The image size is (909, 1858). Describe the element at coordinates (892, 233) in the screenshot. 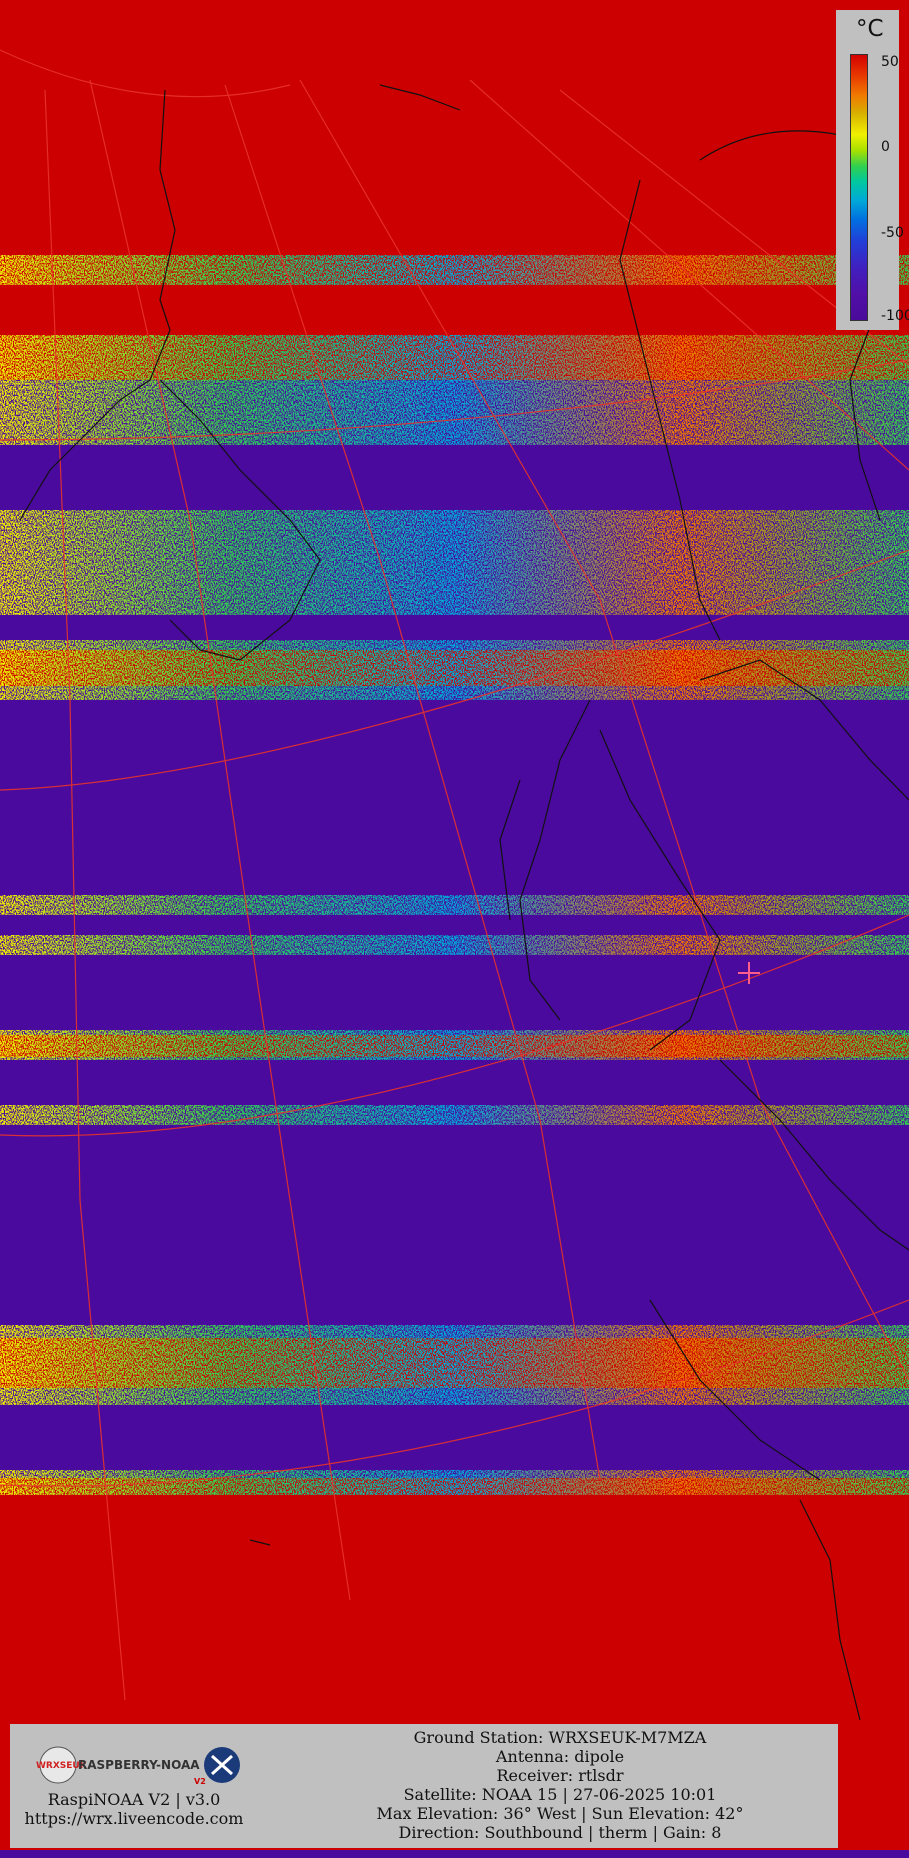

I see `scale-tick-minus50: -50` at that location.